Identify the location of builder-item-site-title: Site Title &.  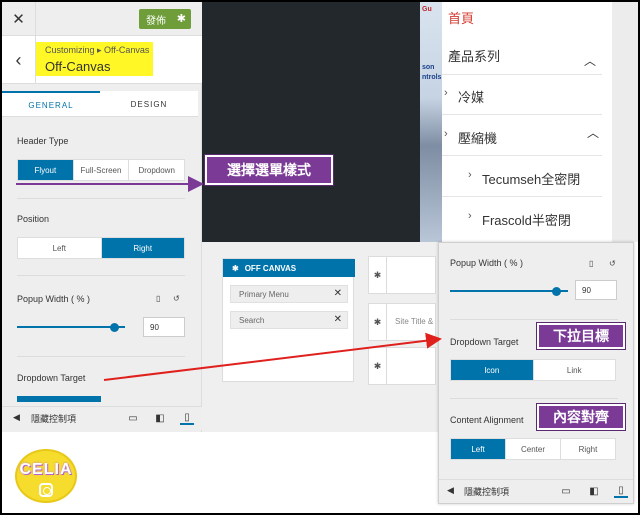
(414, 321).